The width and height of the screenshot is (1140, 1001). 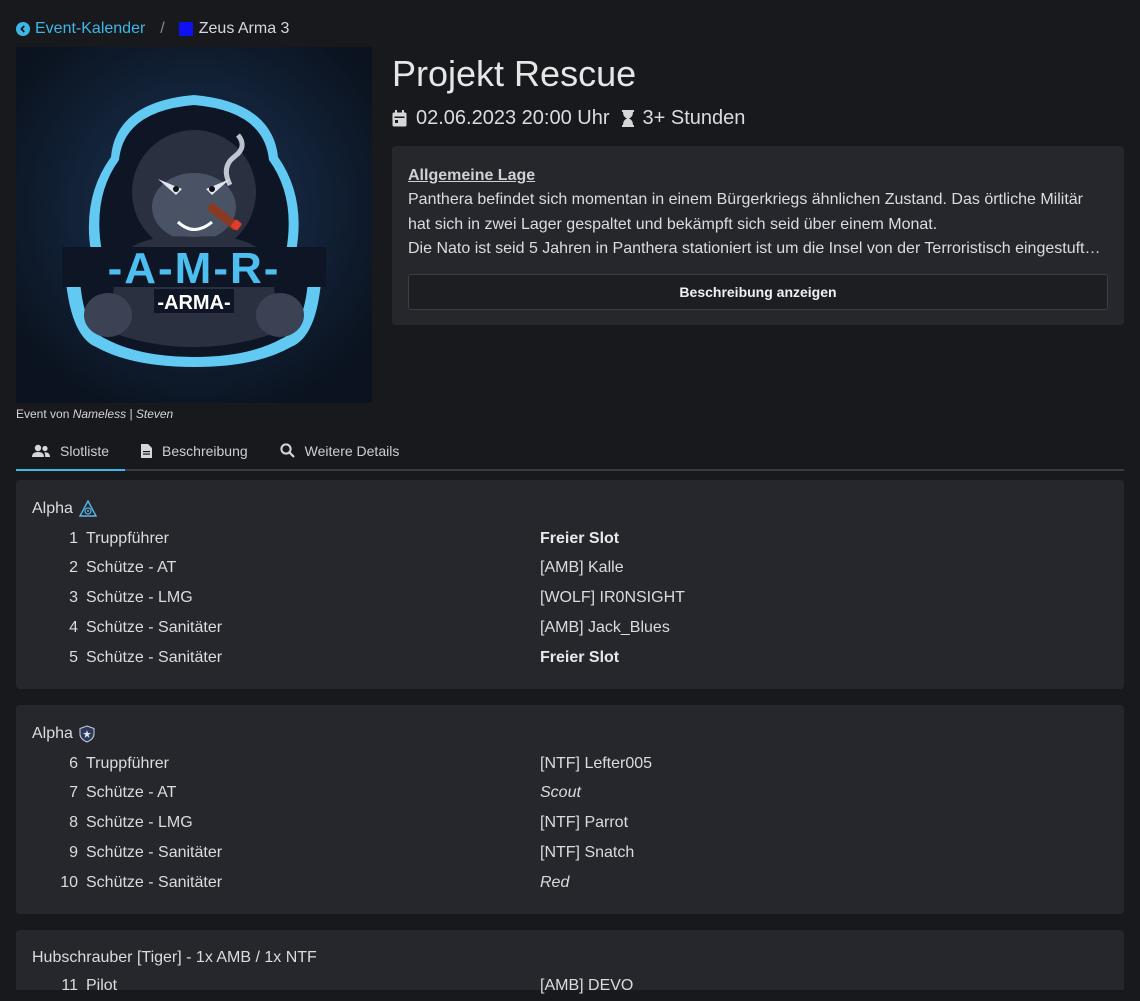 I want to click on slot-row: 8 Schütze - LMG [NTF] Parrot, so click(x=570, y=823).